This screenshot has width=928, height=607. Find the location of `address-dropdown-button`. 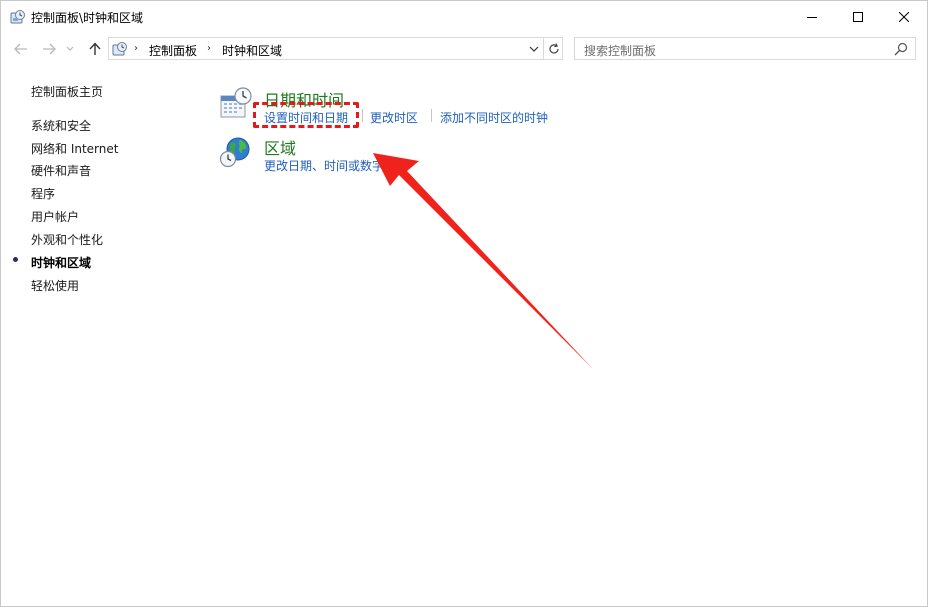

address-dropdown-button is located at coordinates (534, 48).